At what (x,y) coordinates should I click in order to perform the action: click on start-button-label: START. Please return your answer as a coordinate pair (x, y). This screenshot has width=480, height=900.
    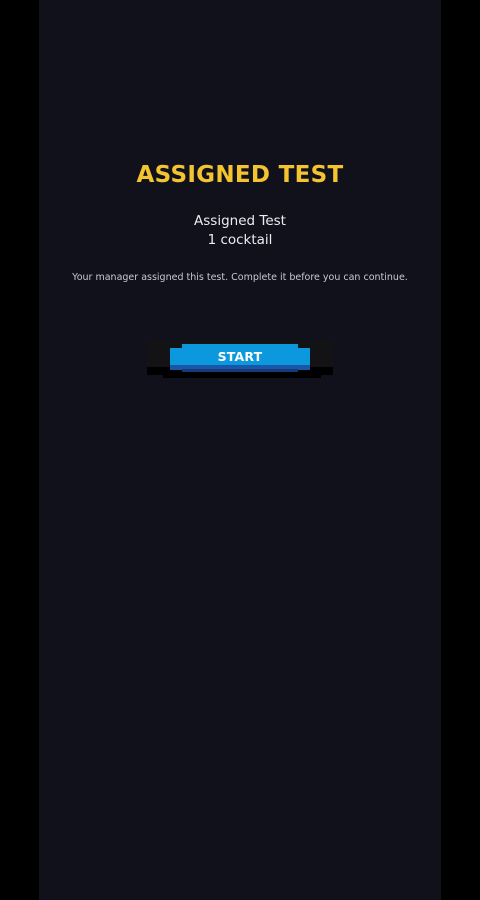
    Looking at the image, I should click on (240, 356).